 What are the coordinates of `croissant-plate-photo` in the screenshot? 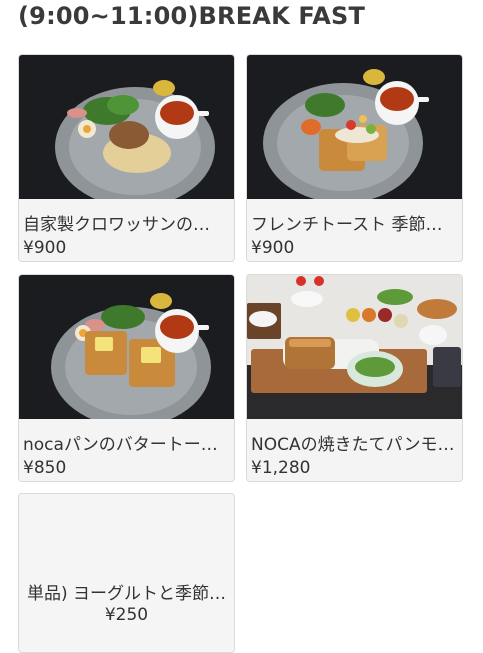 It's located at (126, 127).